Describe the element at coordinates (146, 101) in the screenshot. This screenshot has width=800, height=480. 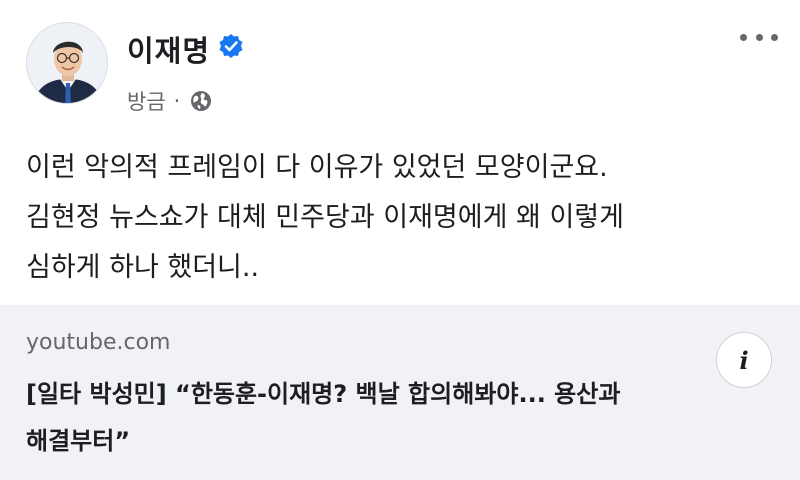
I see `post-timestamp: 방금` at that location.